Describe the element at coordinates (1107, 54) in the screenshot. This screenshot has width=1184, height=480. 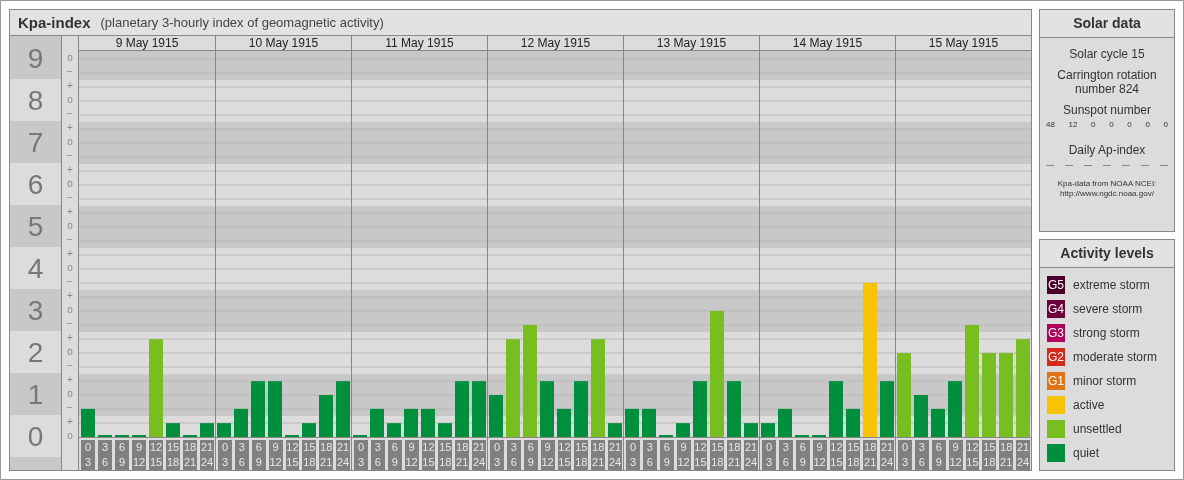
I see `solar-cycle-text: Solar cycle 15` at that location.